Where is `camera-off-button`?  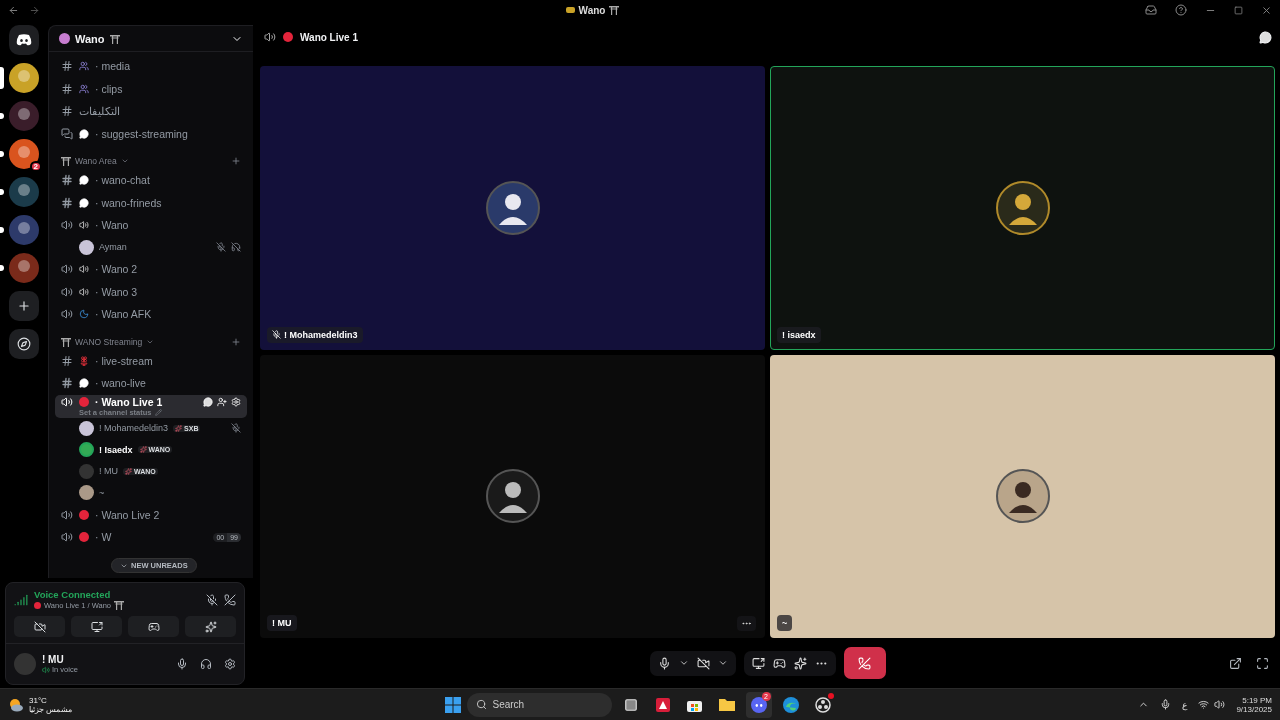
camera-off-button is located at coordinates (703, 663).